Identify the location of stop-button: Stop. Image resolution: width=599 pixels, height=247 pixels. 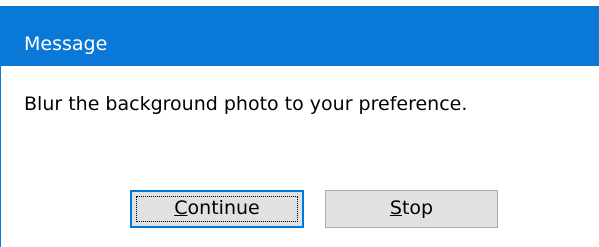
(411, 209).